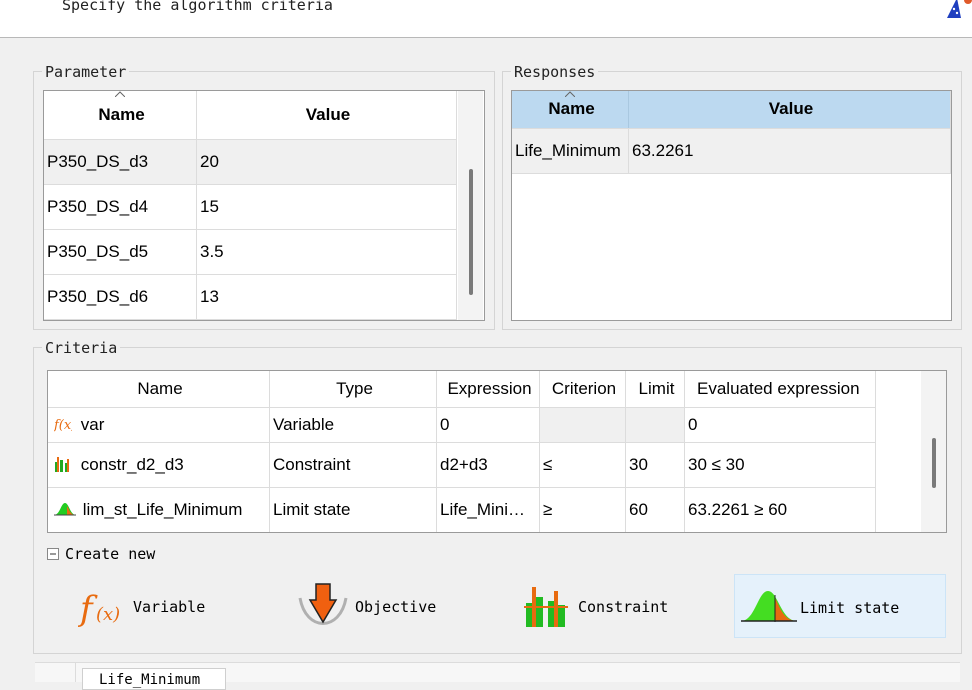 This screenshot has width=972, height=690. What do you see at coordinates (120, 252) in the screenshot?
I see `param-name: P350_DS_d5` at bounding box center [120, 252].